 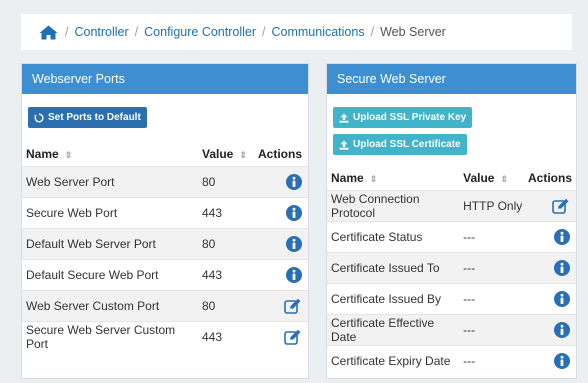 I want to click on table-row: Certificate Expiry Date ---, so click(x=451, y=360).